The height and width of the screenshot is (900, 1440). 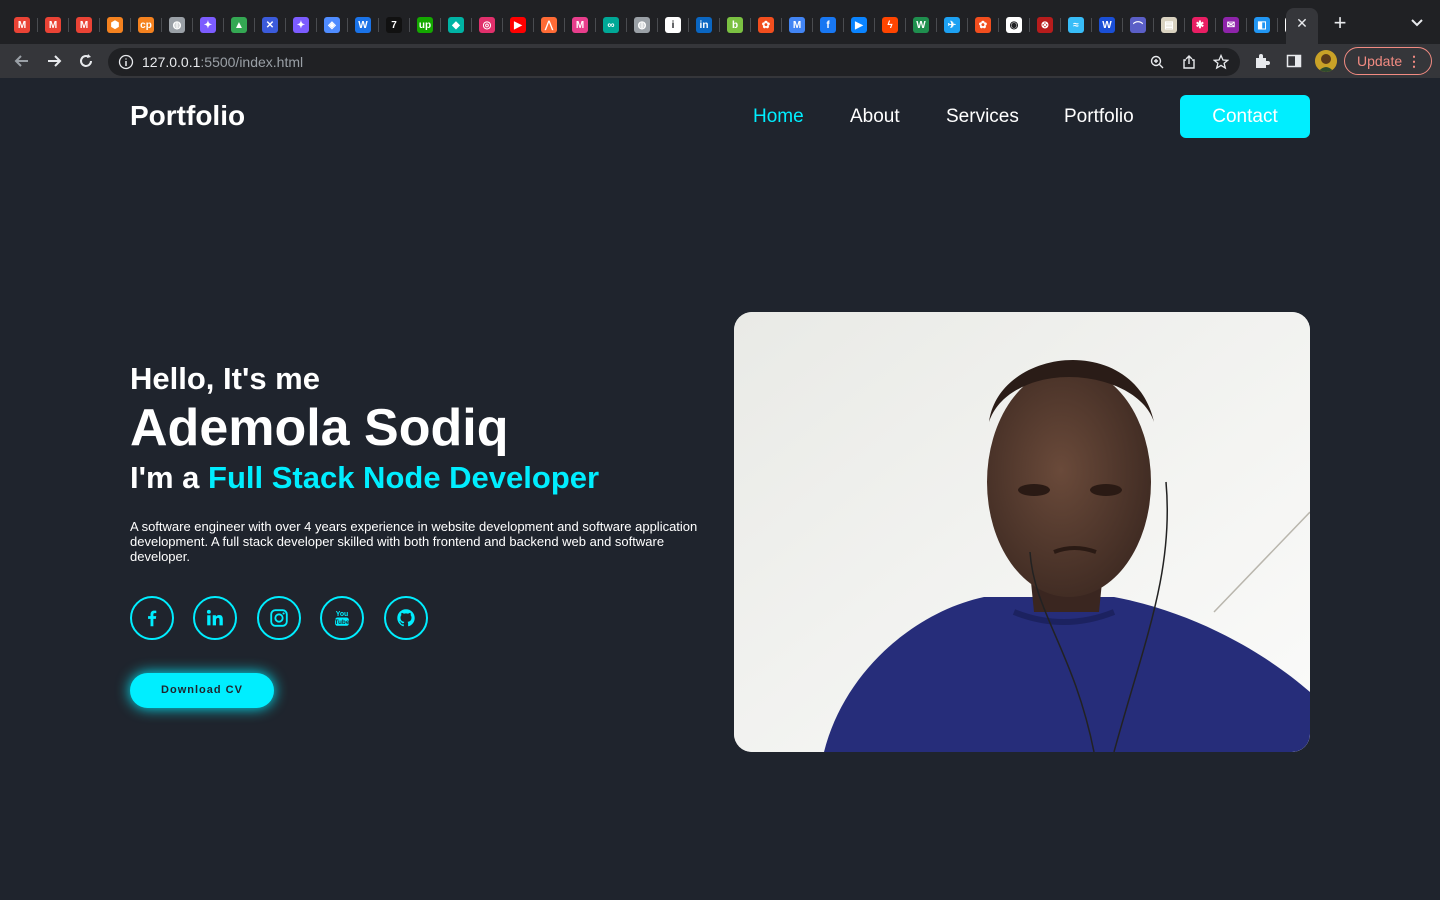 I want to click on hero-role: I'm a Full Stack Node Developer, so click(x=364, y=478).